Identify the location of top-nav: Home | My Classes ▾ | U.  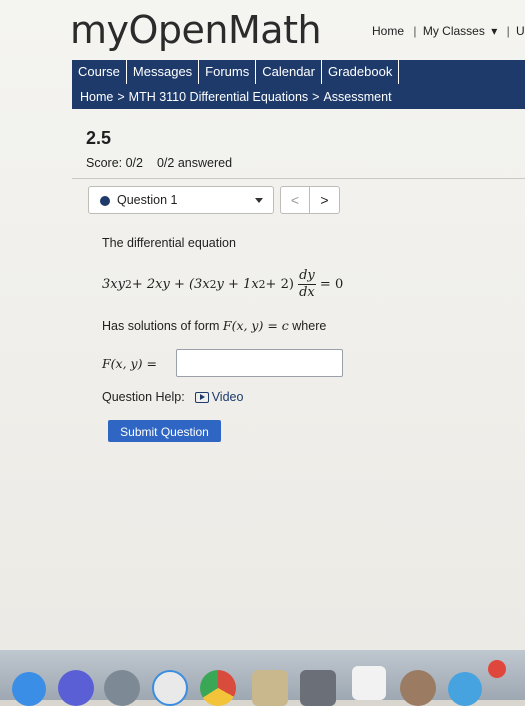
(448, 31).